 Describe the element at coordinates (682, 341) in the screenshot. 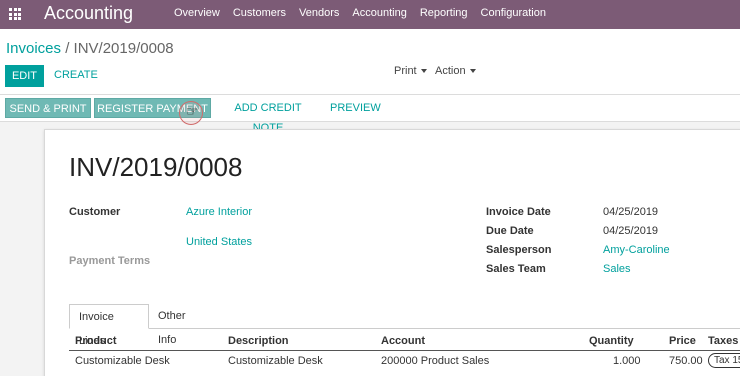

I see `column-header-price: Price` at that location.